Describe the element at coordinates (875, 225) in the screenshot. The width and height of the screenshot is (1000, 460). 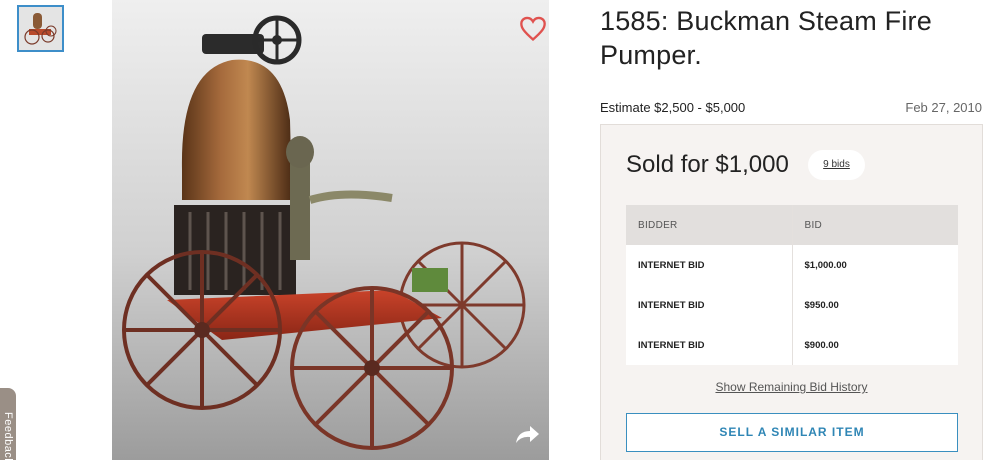
I see `column-header-bid: BID` at that location.